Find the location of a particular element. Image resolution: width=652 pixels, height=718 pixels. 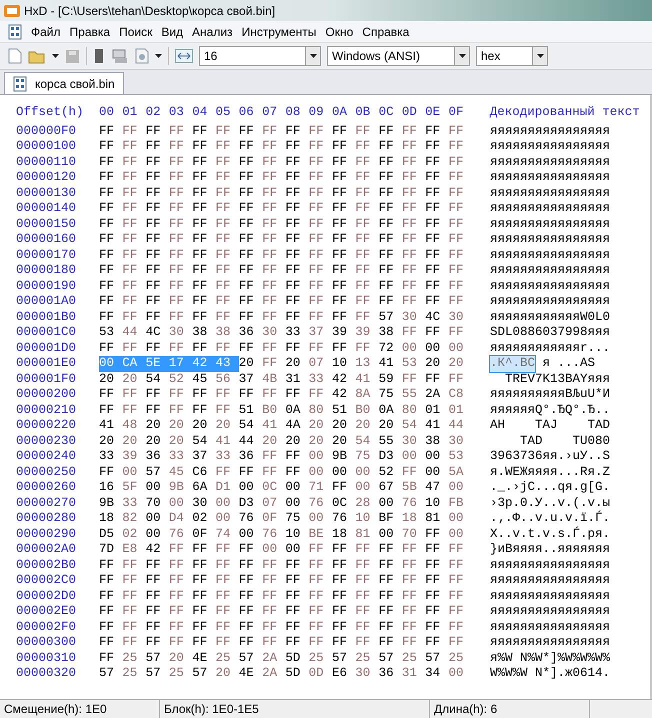

decoded-text: W%W%W N*].ж0614. is located at coordinates (550, 674).